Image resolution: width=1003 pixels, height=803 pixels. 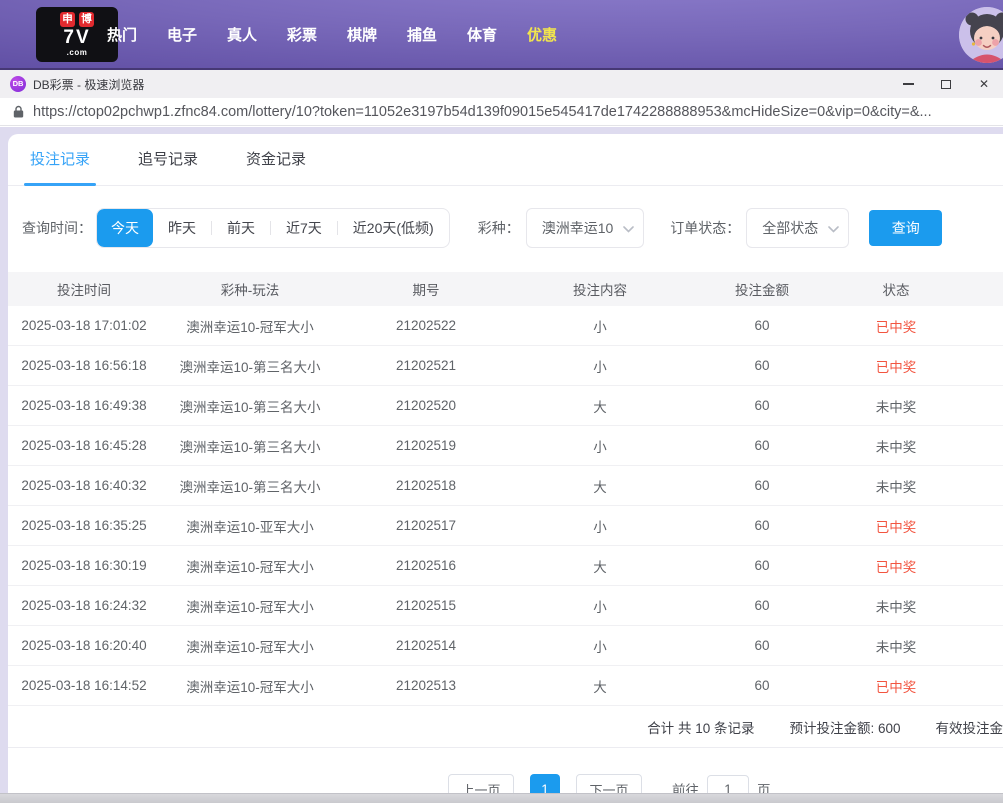 I want to click on time-option-last-7-days: 近7天, so click(x=304, y=228).